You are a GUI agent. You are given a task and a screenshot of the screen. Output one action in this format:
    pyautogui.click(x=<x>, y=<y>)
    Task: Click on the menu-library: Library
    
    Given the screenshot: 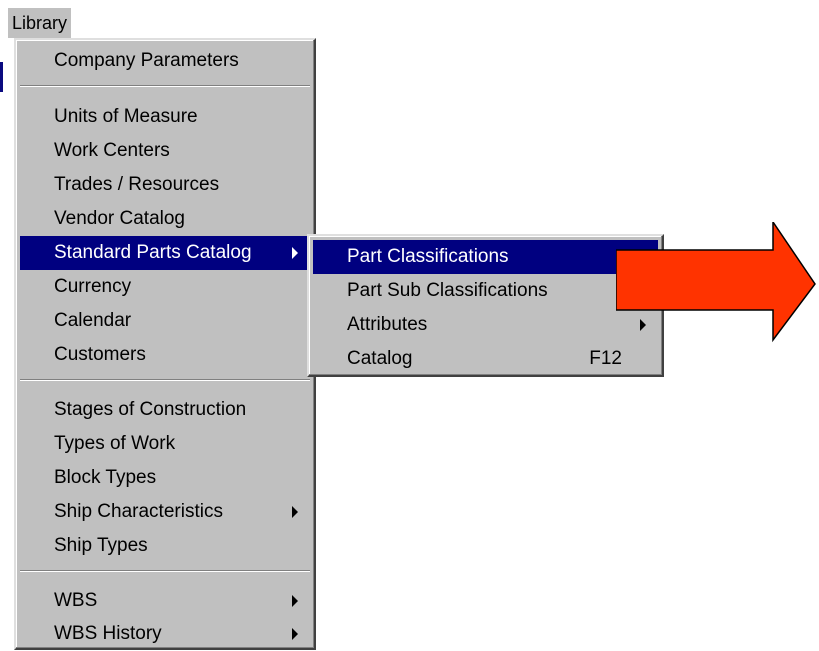 What is the action you would take?
    pyautogui.click(x=40, y=23)
    